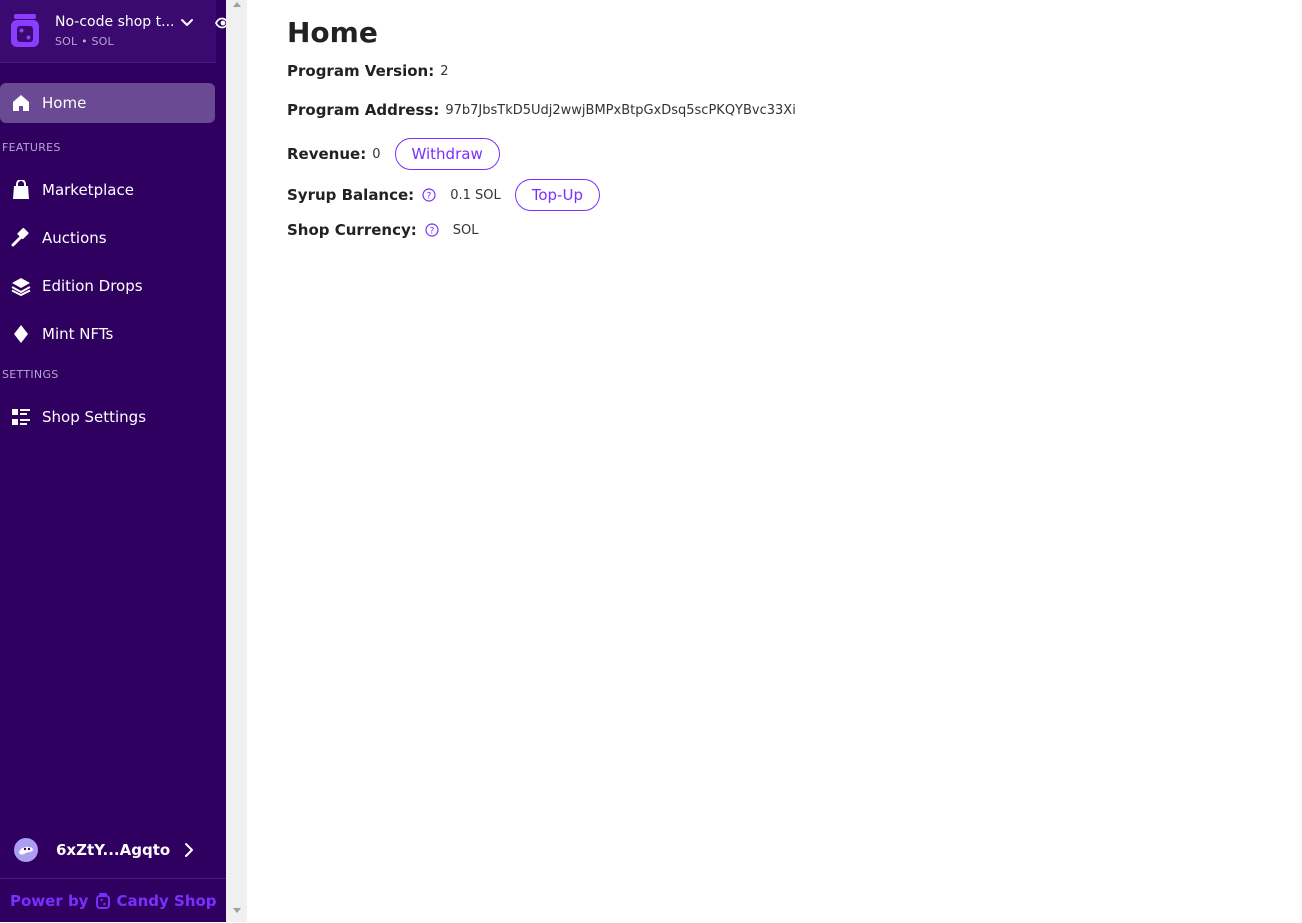 The height and width of the screenshot is (923, 1302). What do you see at coordinates (25, 30) in the screenshot?
I see `shop-logo-icon` at bounding box center [25, 30].